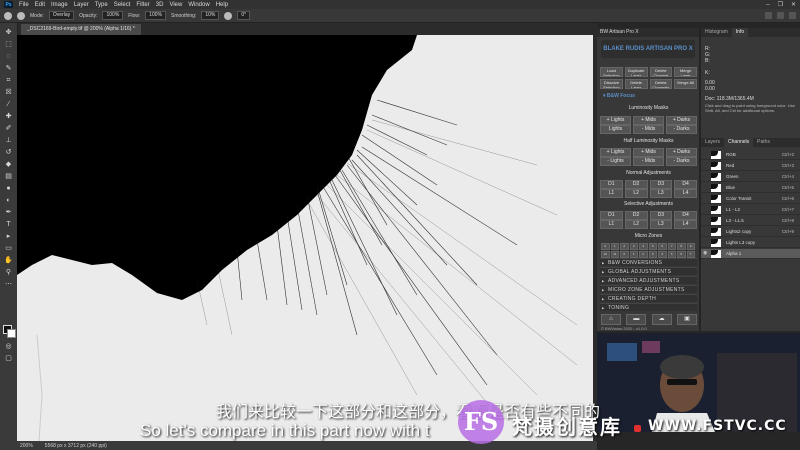 This screenshot has width=800, height=450. I want to click on document-info: 5568 px x 3712 px (240 ppi), so click(76, 446).